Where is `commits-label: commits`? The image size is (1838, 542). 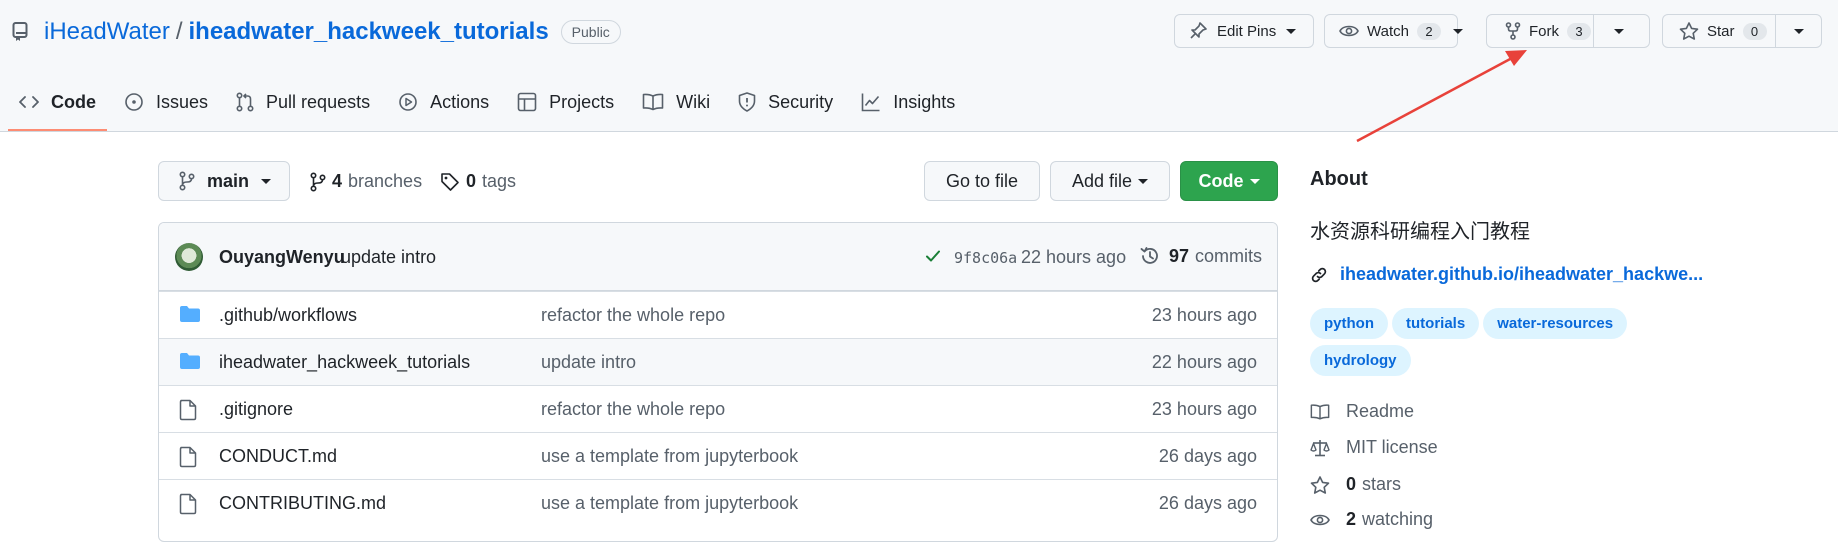 commits-label: commits is located at coordinates (1229, 255).